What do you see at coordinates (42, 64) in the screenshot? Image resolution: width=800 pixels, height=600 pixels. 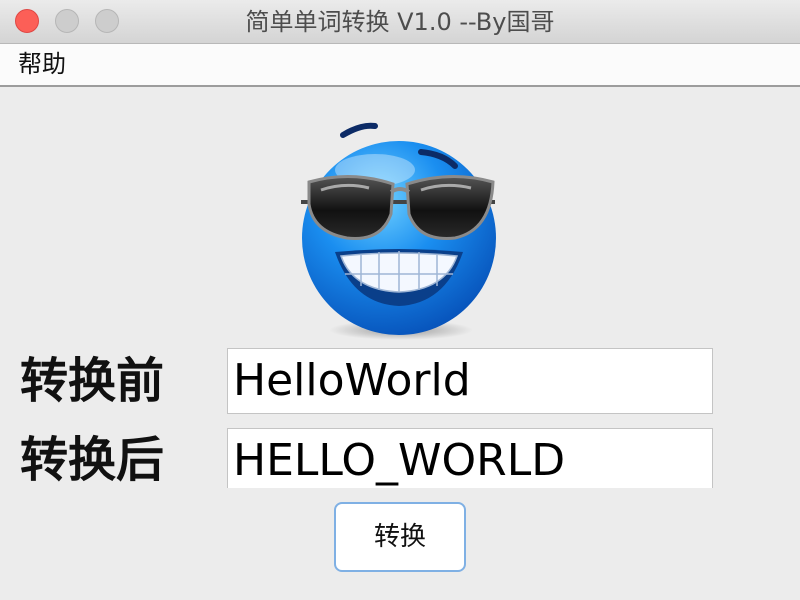 I see `menu-help: 帮助` at bounding box center [42, 64].